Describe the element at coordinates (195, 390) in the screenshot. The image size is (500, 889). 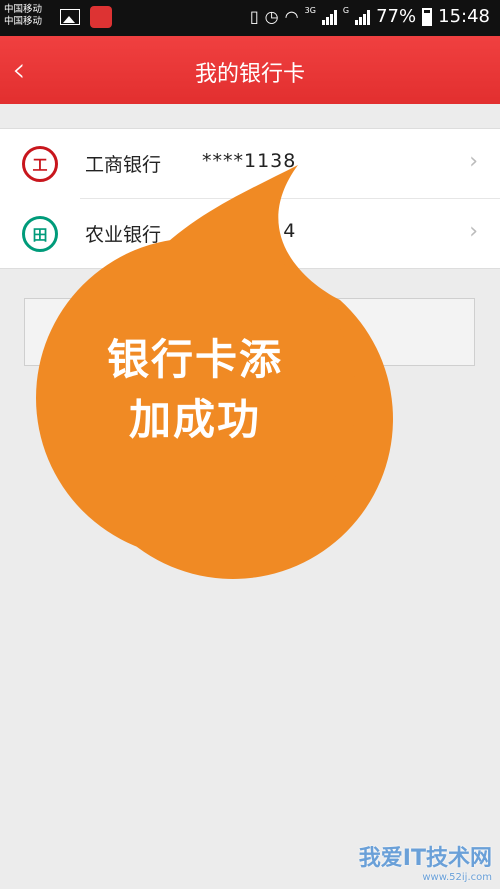
I see `callout-text: 银行卡添 加成功` at that location.